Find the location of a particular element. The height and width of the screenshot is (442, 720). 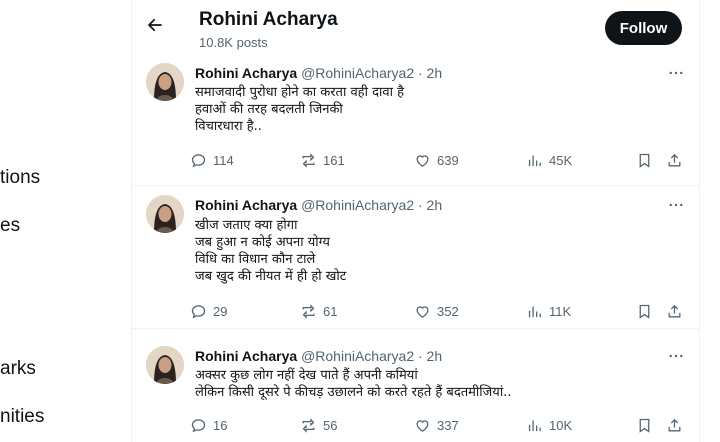

follow-button: Follow is located at coordinates (643, 28).